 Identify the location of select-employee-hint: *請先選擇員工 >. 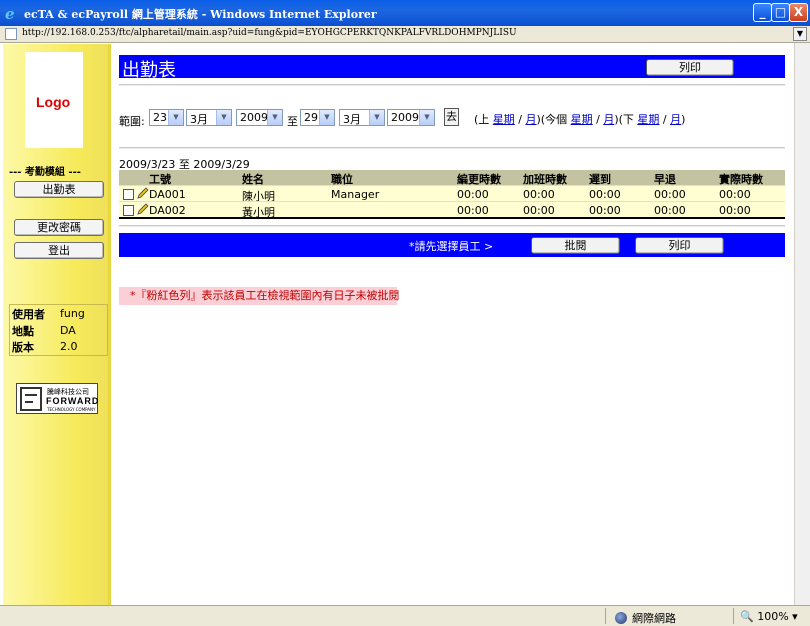
(451, 246).